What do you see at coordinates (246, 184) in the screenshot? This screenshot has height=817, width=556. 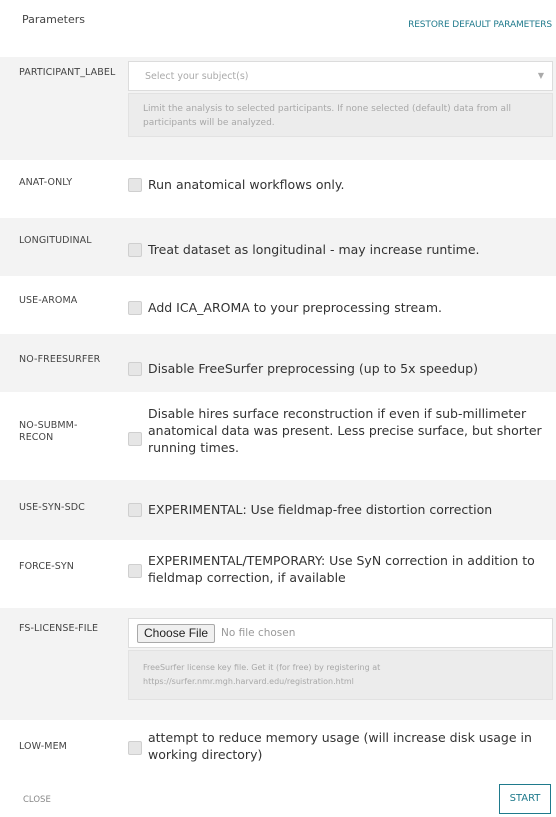 I see `anat-only-text: Run anatomical workflows only.` at bounding box center [246, 184].